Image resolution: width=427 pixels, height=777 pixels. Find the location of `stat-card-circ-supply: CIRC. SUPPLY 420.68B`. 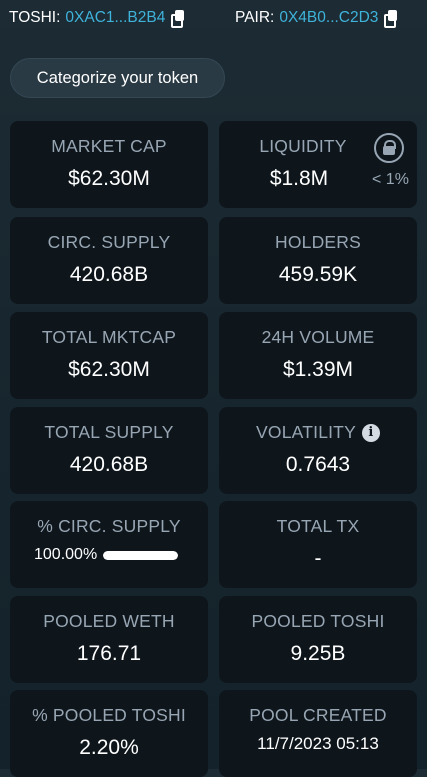

stat-card-circ-supply: CIRC. SUPPLY 420.68B is located at coordinates (109, 260).